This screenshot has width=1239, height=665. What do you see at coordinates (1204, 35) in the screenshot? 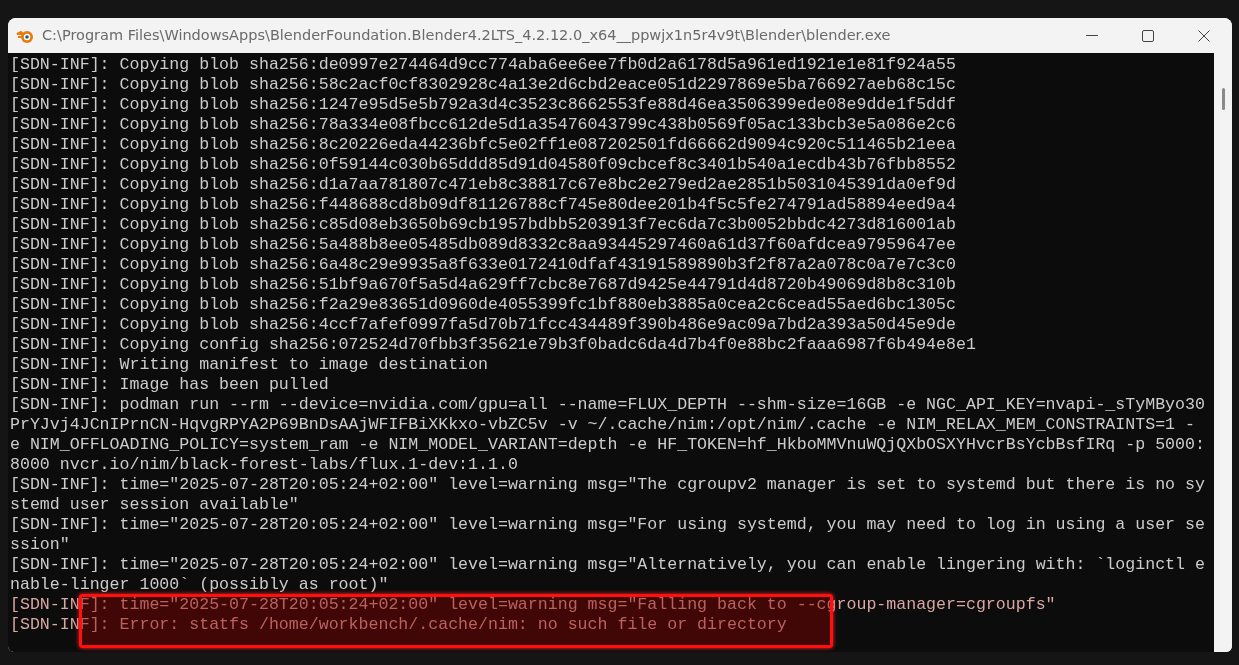
I see `close-icon` at bounding box center [1204, 35].